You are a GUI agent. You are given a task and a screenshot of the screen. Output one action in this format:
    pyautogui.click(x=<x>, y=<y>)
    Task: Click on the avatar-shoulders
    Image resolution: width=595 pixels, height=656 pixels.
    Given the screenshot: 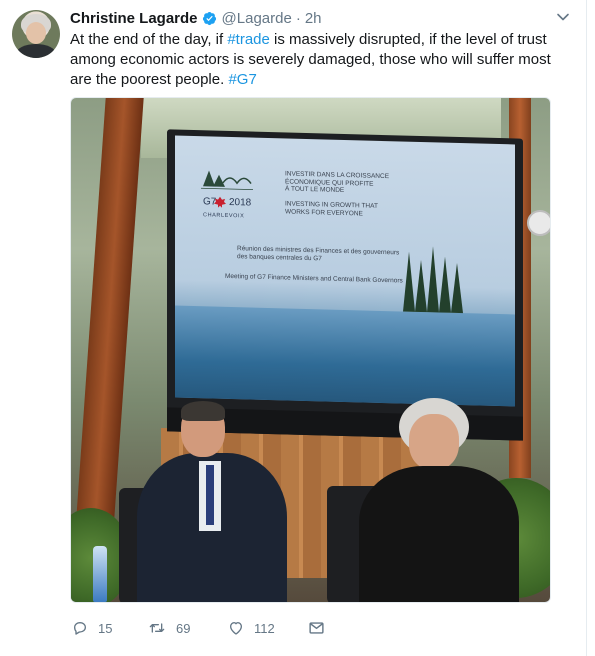 What is the action you would take?
    pyautogui.click(x=36, y=51)
    